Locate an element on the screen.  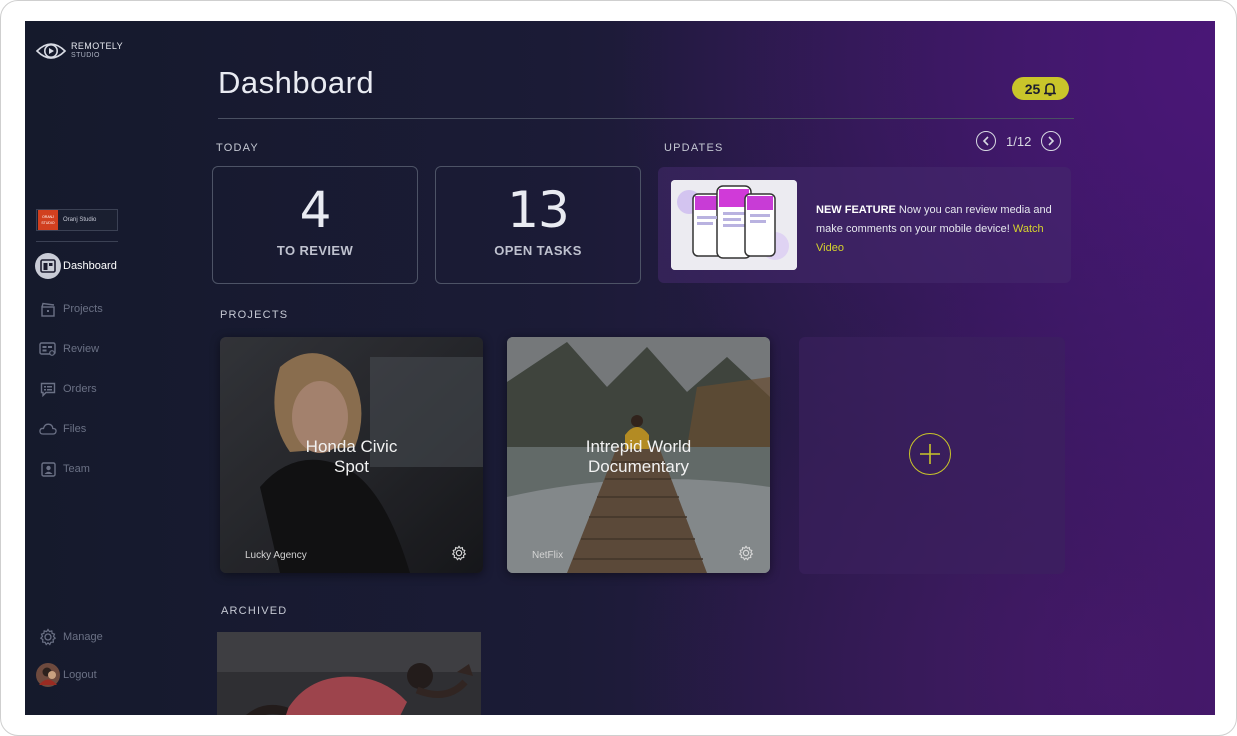
cloud-icon is located at coordinates (48, 429).